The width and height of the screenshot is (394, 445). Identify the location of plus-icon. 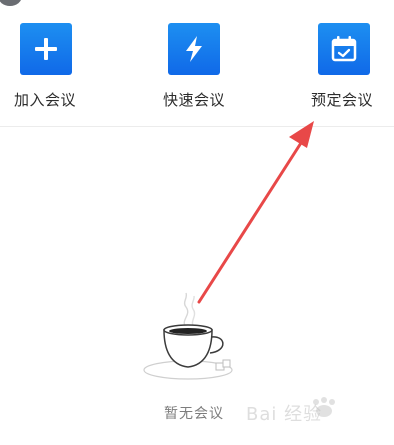
(46, 49).